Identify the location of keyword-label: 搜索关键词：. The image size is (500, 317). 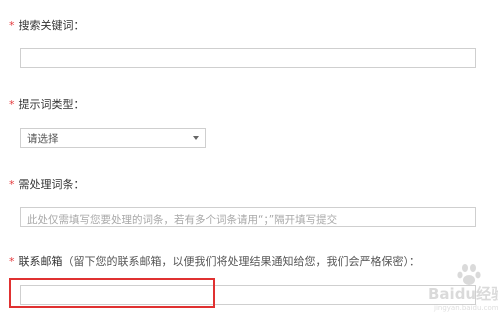
(51, 25).